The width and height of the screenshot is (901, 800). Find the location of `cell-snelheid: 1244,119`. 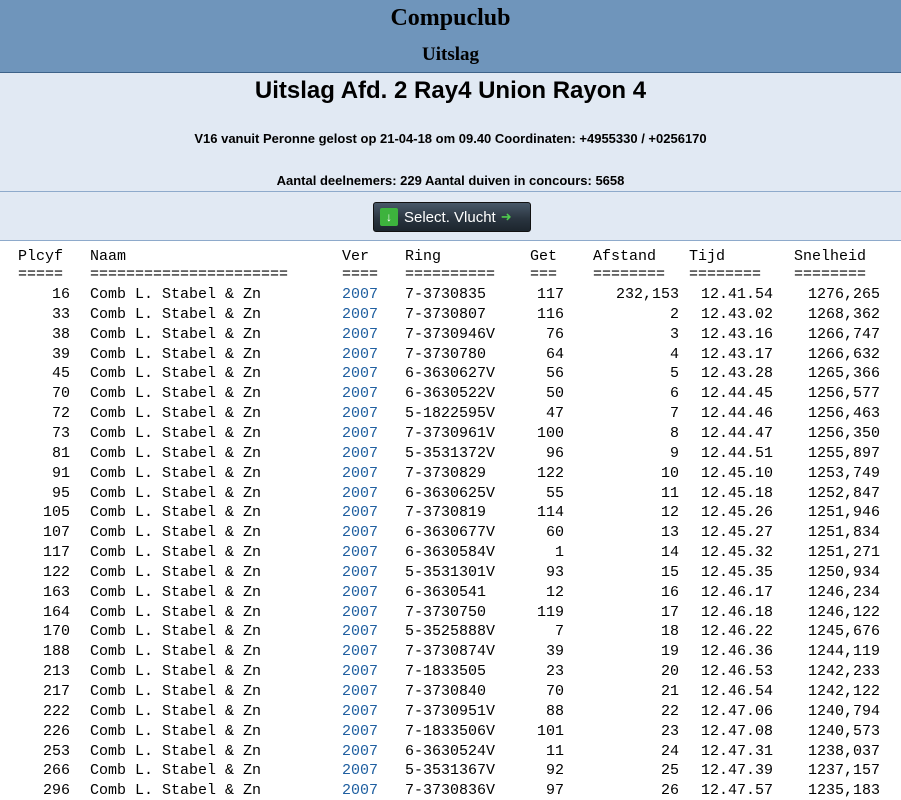

cell-snelheid: 1244,119 is located at coordinates (843, 652).